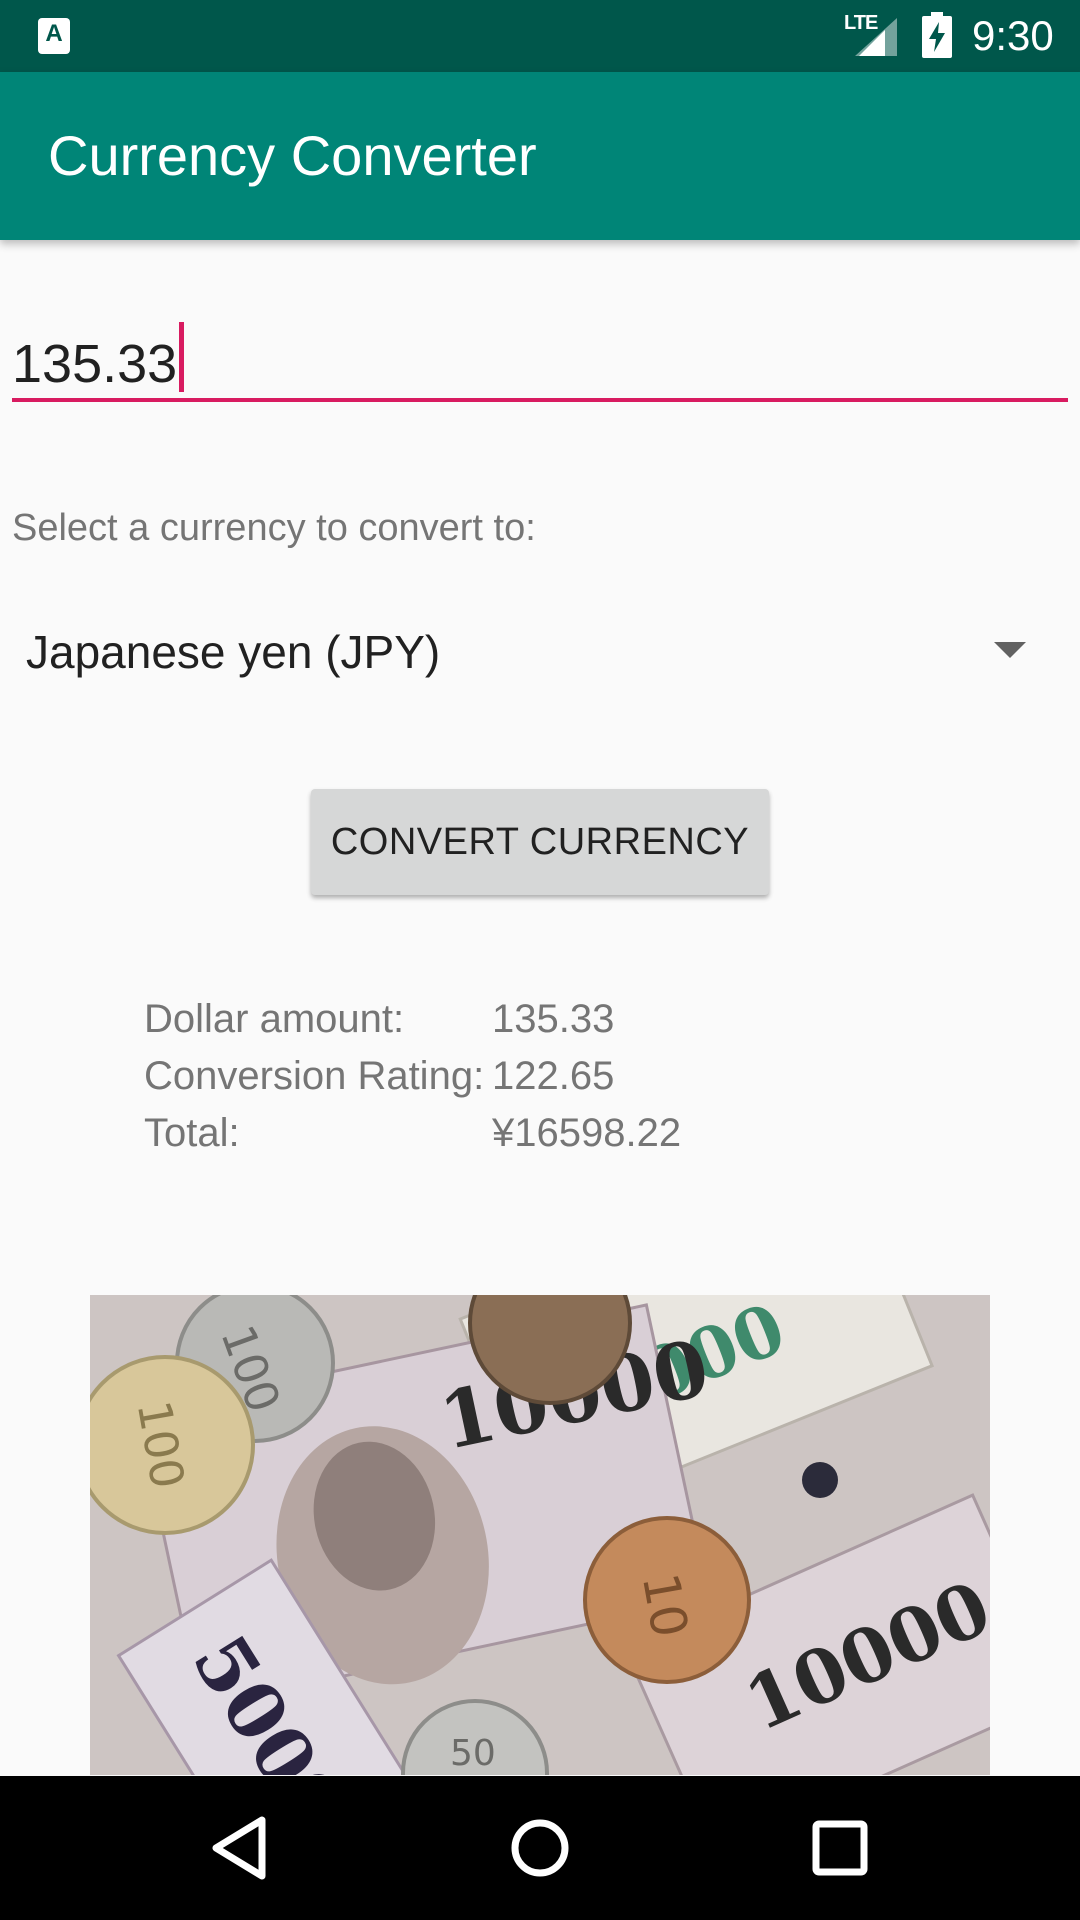 Image resolution: width=1080 pixels, height=1920 pixels. I want to click on amount-input-text: 135.33, so click(95, 364).